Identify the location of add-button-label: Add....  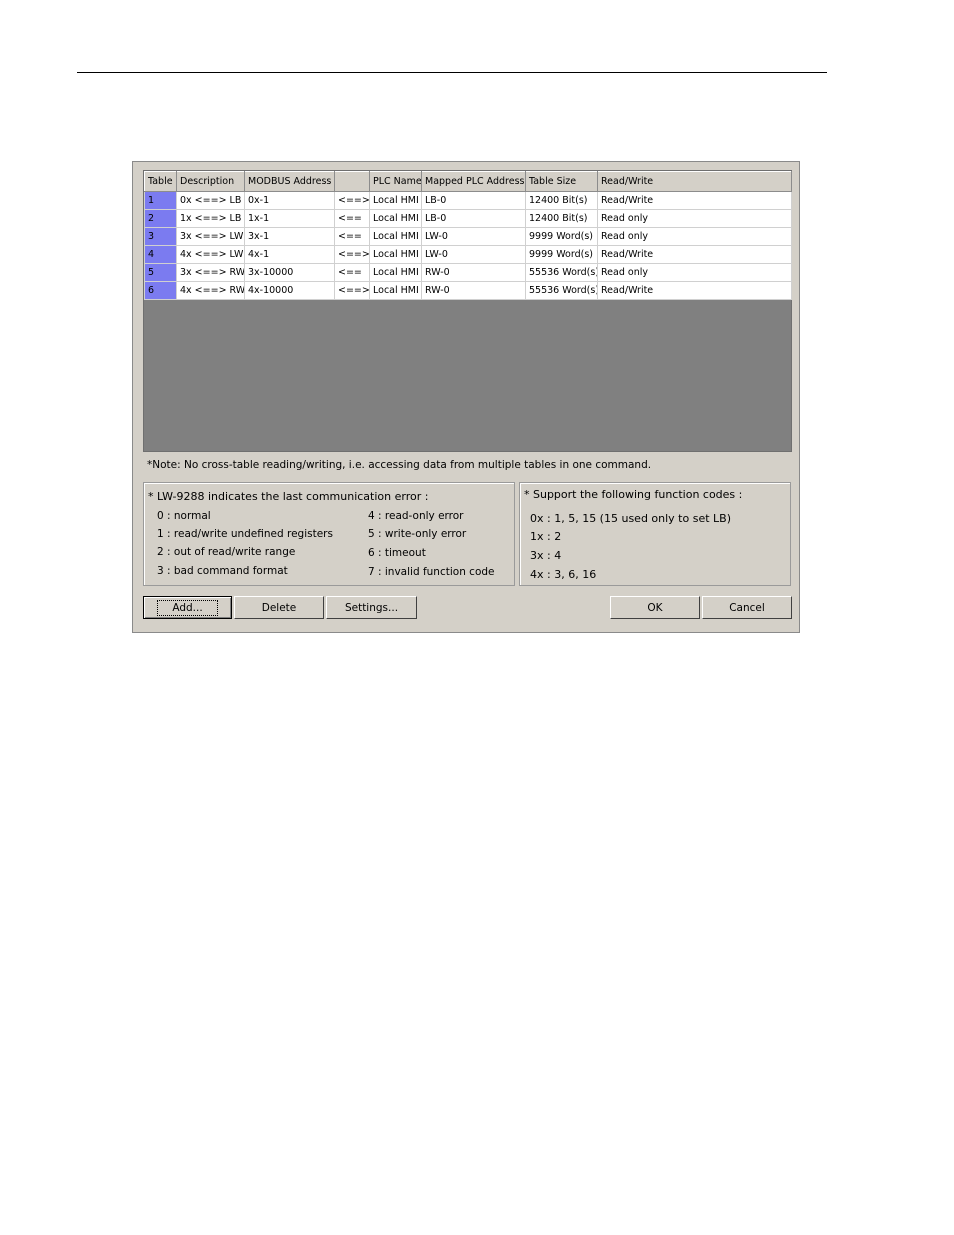
(187, 607).